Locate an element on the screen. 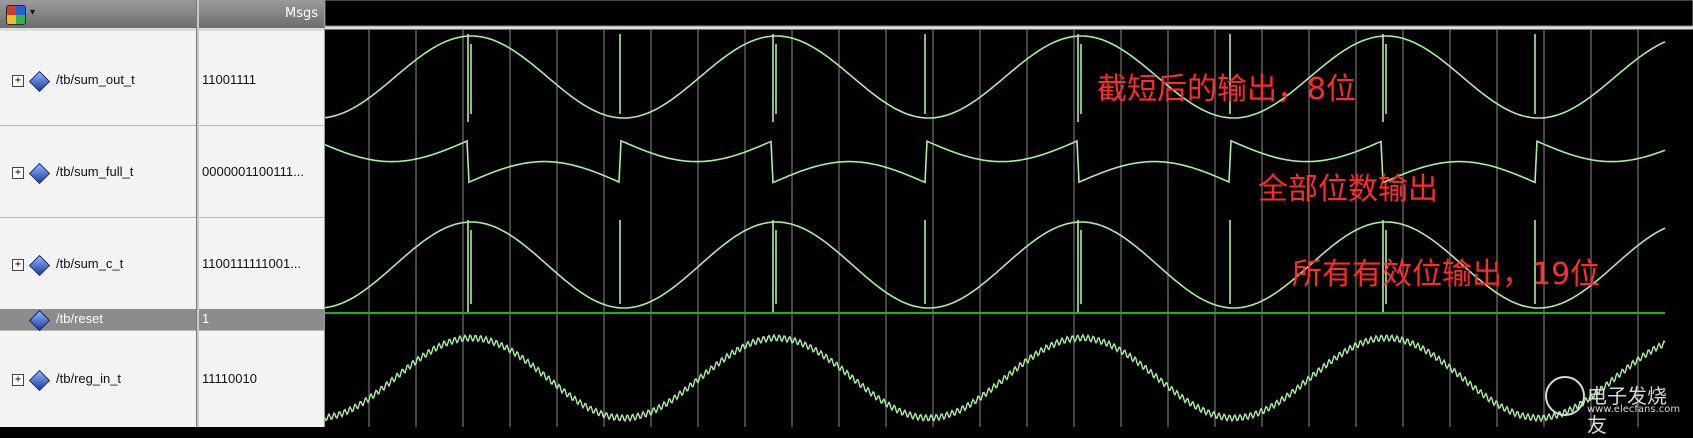  signal-name: /tb/sum_out_t is located at coordinates (95, 79).